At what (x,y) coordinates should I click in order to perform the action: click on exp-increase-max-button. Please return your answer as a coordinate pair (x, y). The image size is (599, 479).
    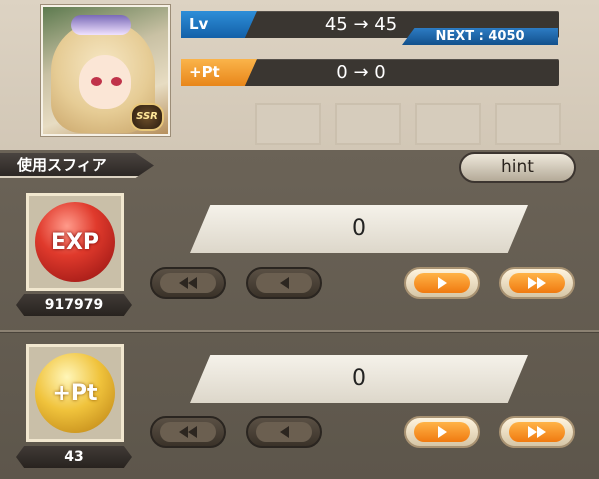
    Looking at the image, I should click on (537, 283).